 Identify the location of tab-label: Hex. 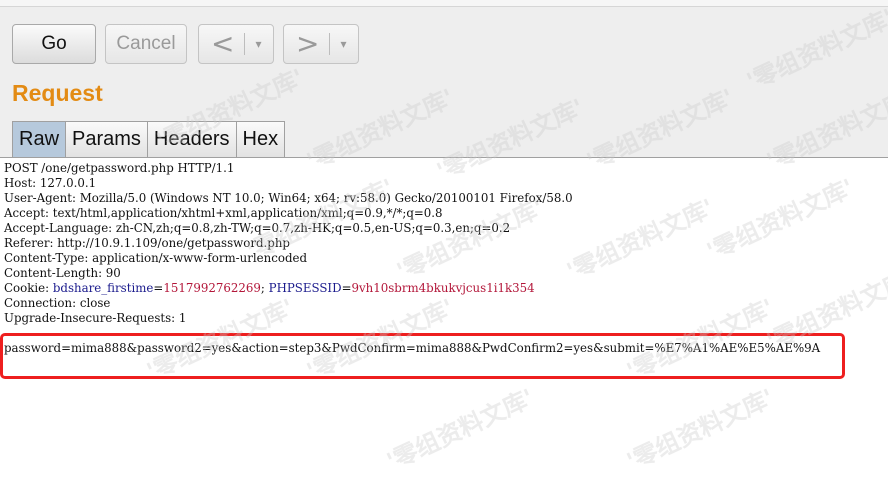
(260, 139).